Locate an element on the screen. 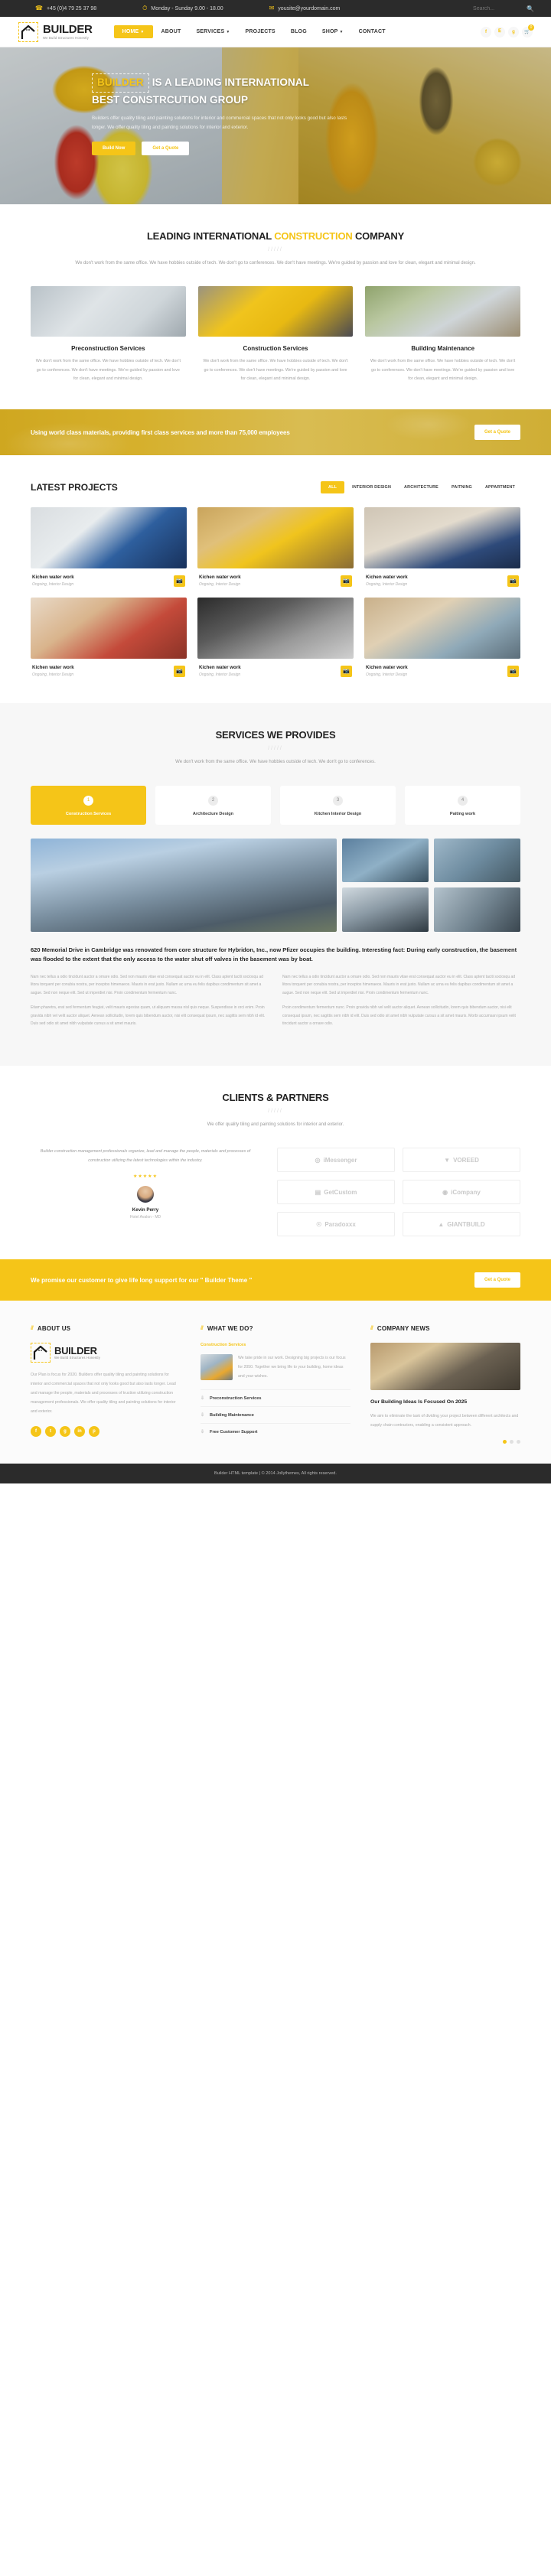 The height and width of the screenshot is (2576, 551). partner-logo: ▼ VOREED is located at coordinates (461, 1160).